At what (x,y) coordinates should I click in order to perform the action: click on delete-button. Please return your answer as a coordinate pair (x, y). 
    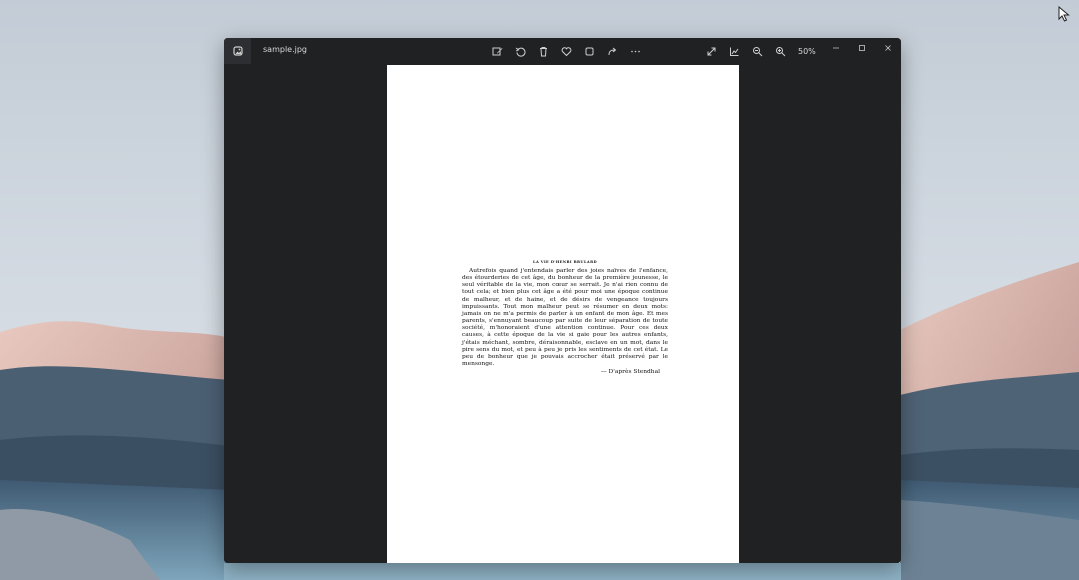
    Looking at the image, I should click on (543, 51).